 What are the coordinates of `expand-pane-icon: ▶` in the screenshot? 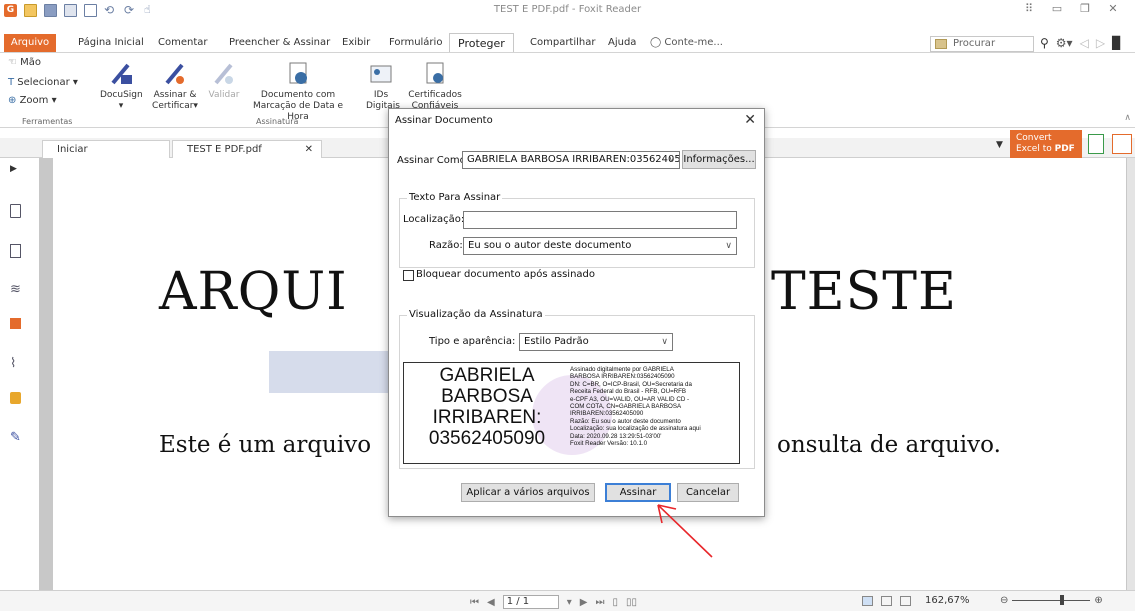 It's located at (18, 172).